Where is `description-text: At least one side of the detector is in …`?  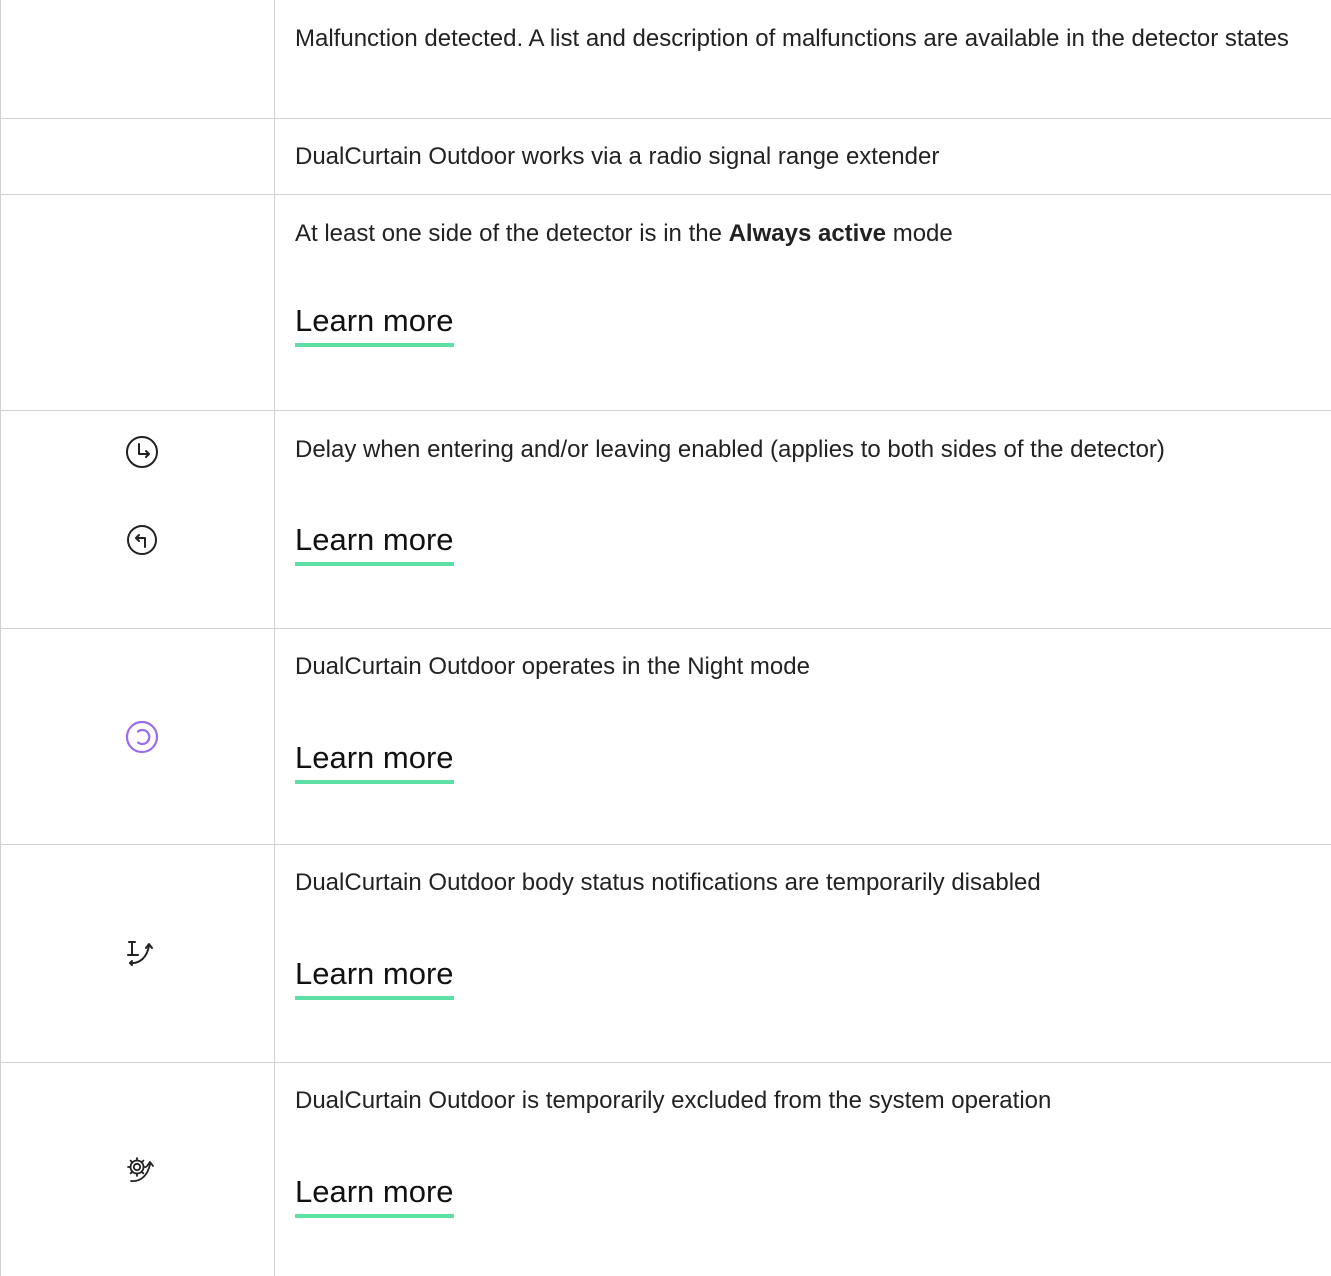
description-text: At least one side of the detector is in … is located at coordinates (512, 233).